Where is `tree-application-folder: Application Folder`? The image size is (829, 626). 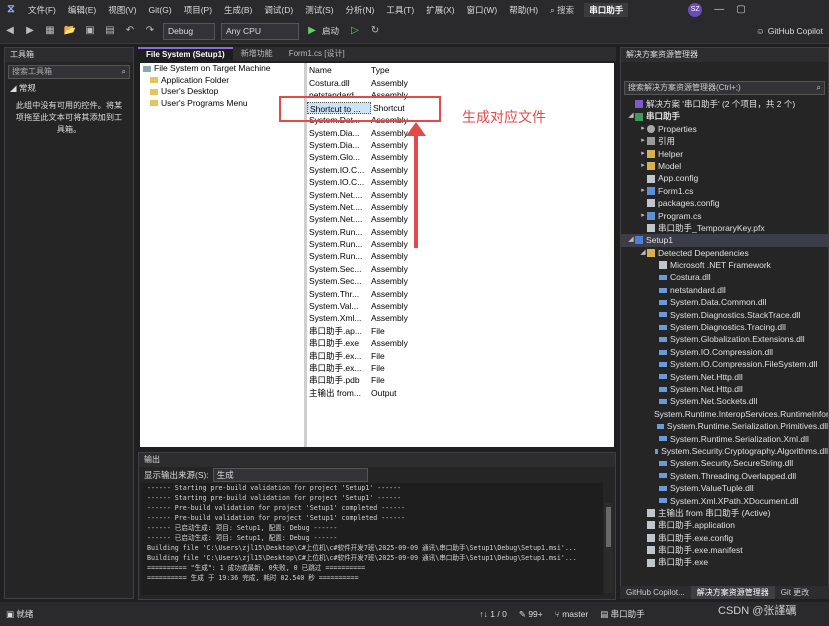 tree-application-folder: Application Folder is located at coordinates (222, 81).